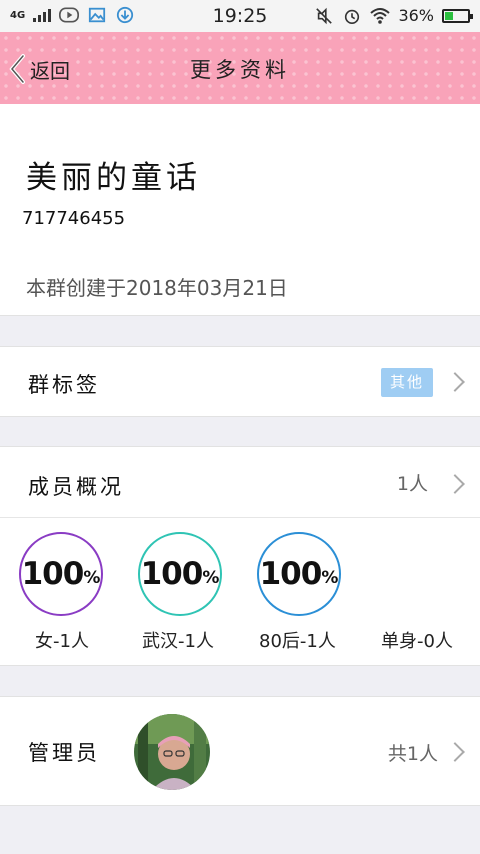  Describe the element at coordinates (240, 751) in the screenshot. I see `admin-row: 管理员 共1人` at that location.